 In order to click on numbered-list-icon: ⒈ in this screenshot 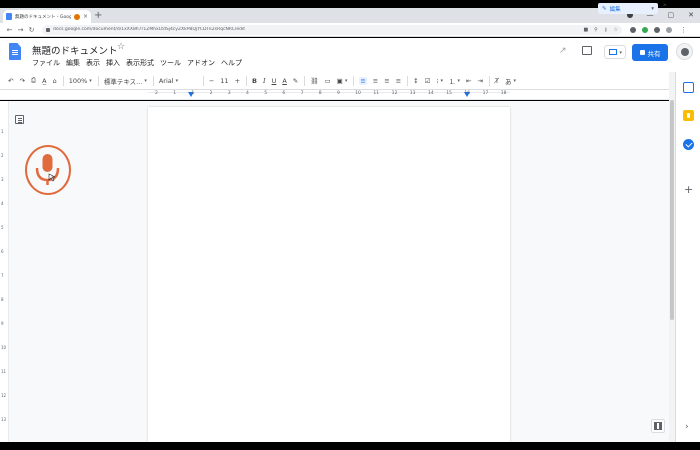, I will do `click(454, 81)`.